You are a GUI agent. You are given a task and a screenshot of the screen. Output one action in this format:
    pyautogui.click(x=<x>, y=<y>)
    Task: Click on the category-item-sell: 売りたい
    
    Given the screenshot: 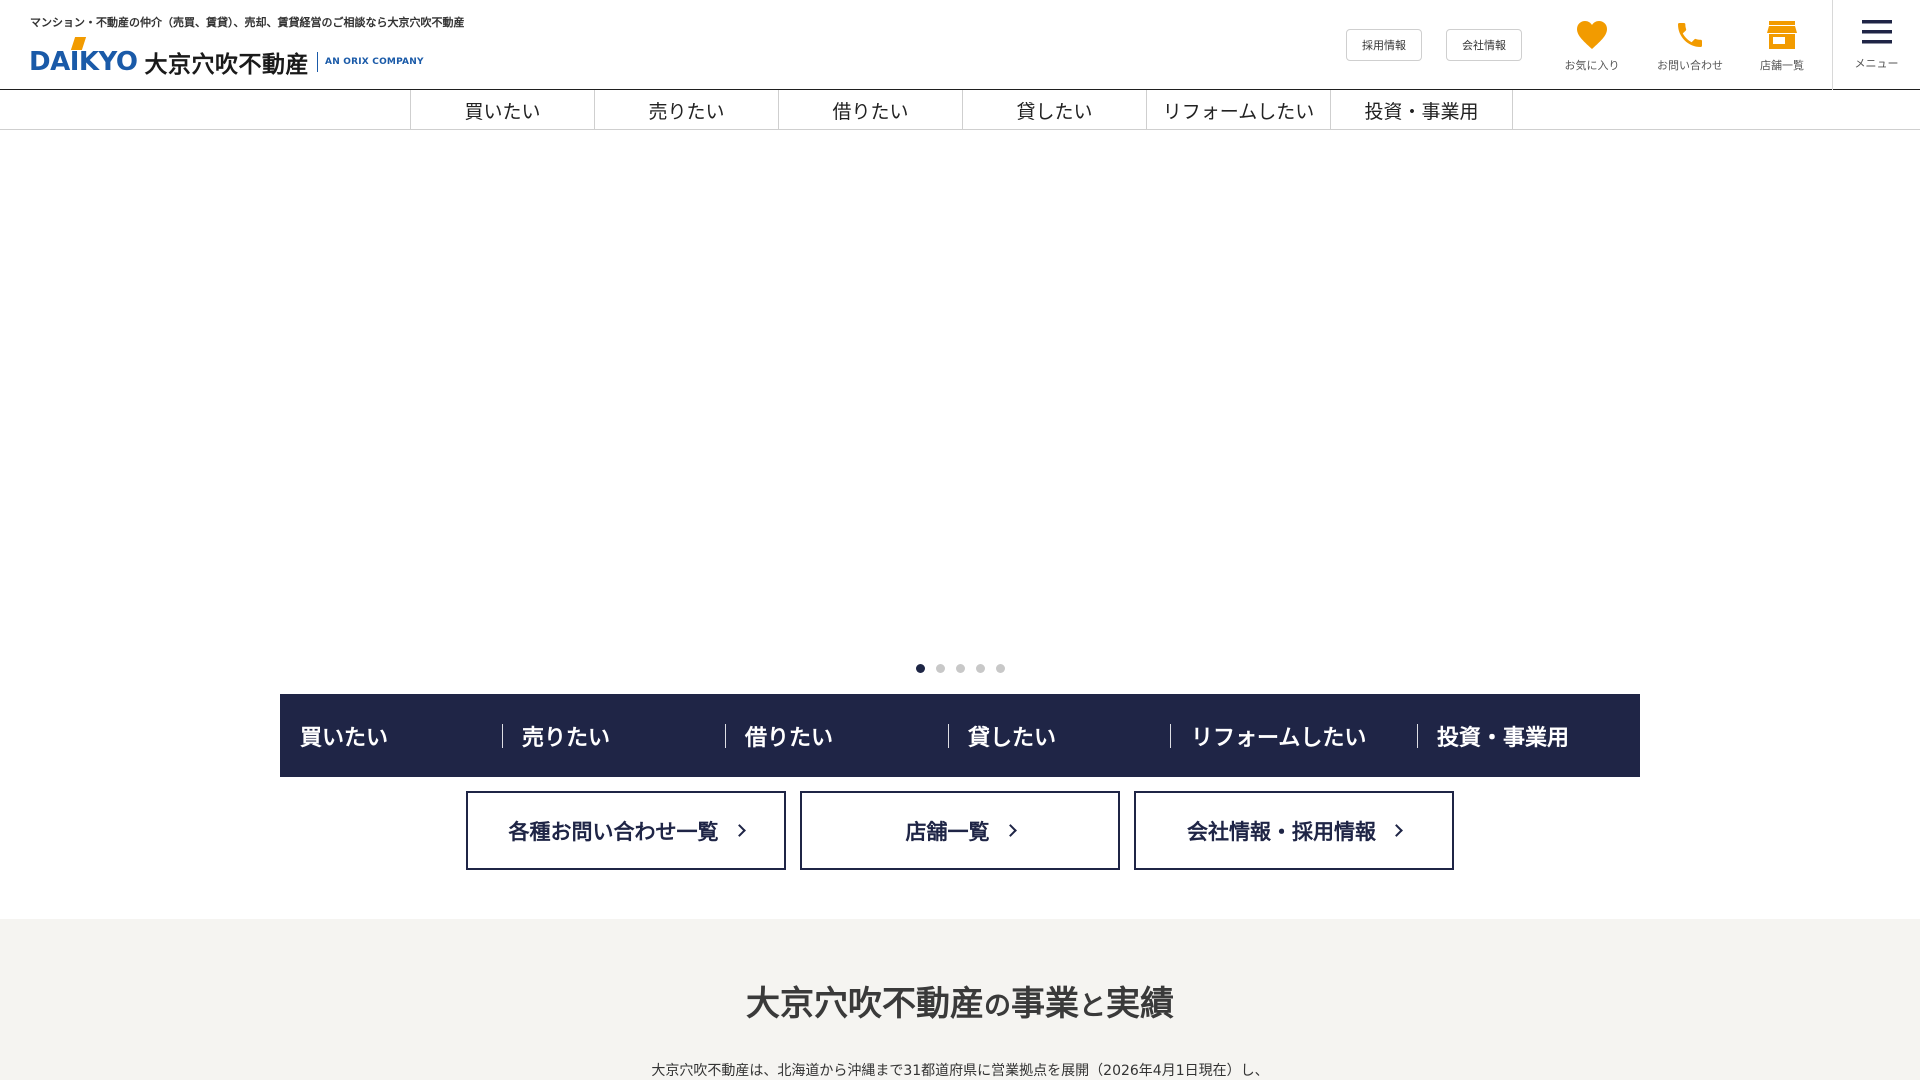 What is the action you would take?
    pyautogui.click(x=566, y=735)
    